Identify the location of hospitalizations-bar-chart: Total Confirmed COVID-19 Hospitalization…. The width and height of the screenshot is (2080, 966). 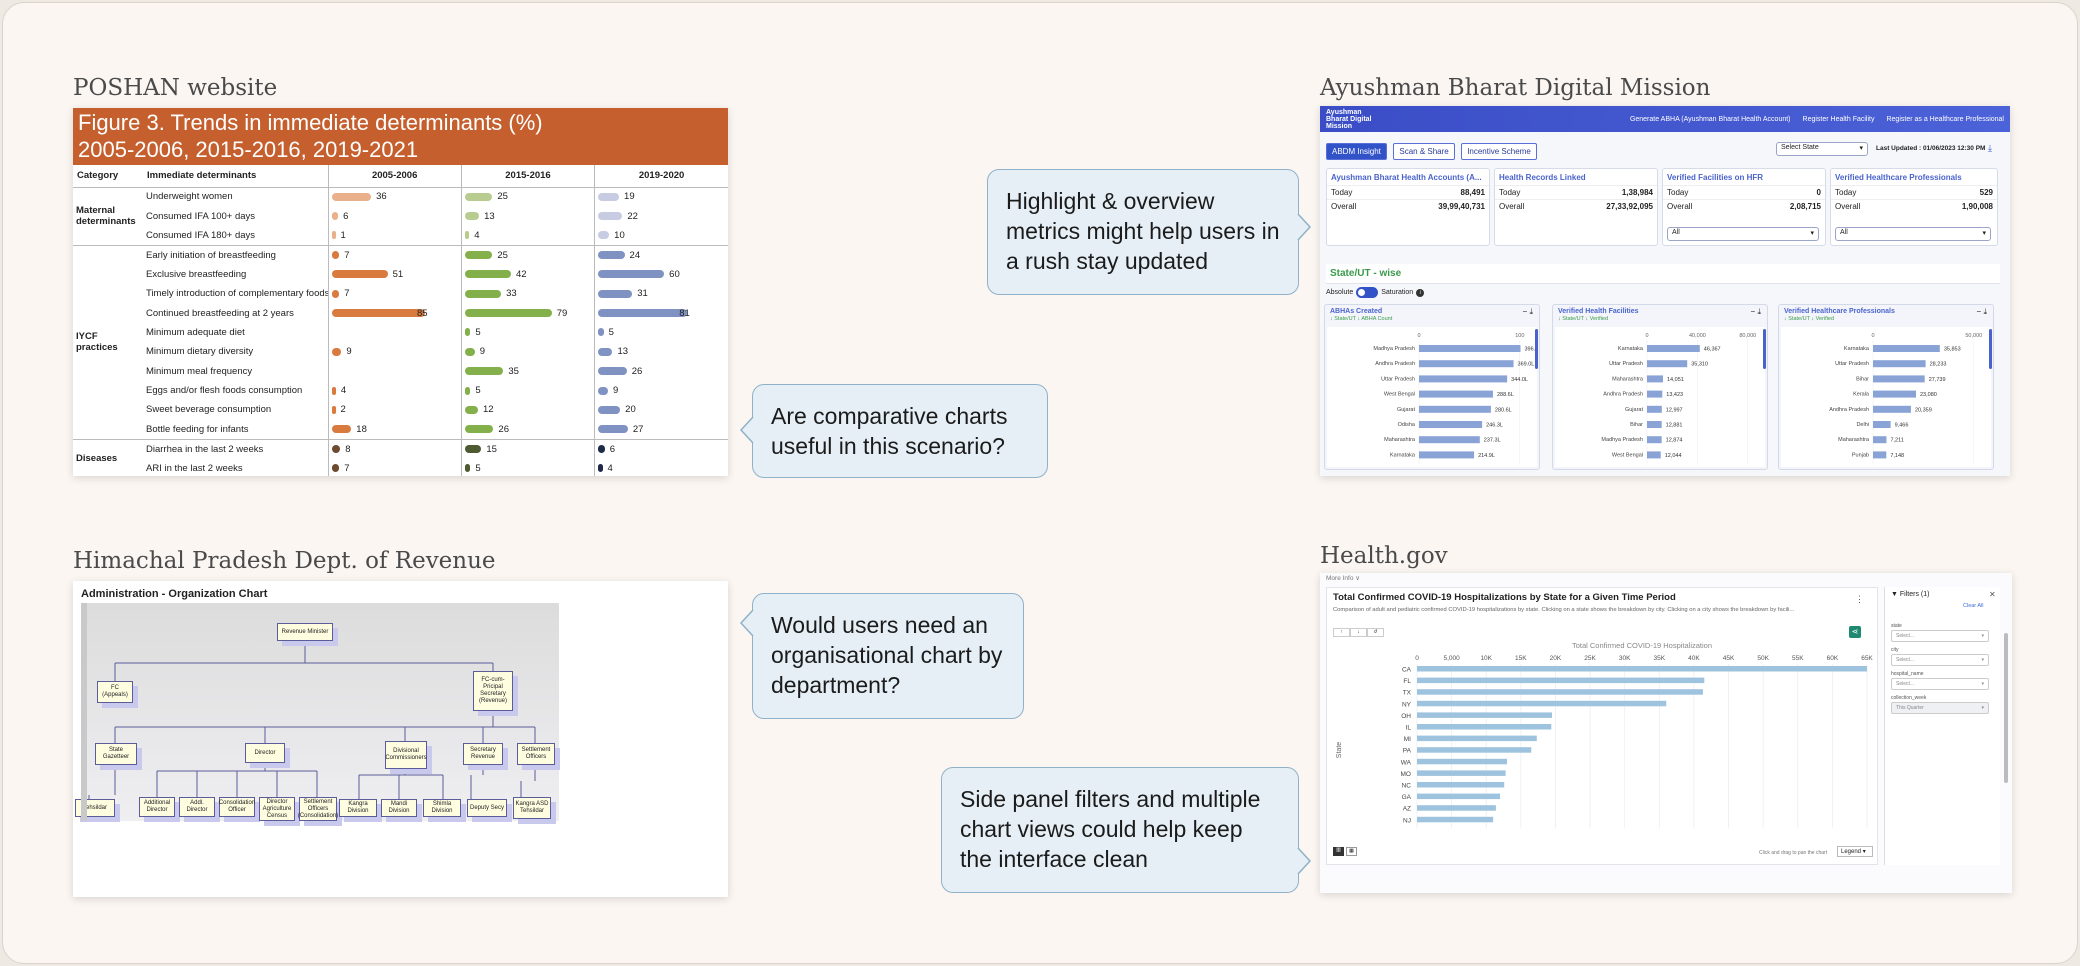
(1603, 740).